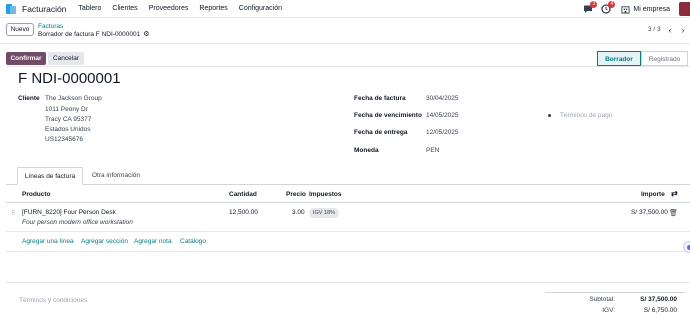 Image resolution: width=690 pixels, height=318 pixels. I want to click on company-icon, so click(625, 9).